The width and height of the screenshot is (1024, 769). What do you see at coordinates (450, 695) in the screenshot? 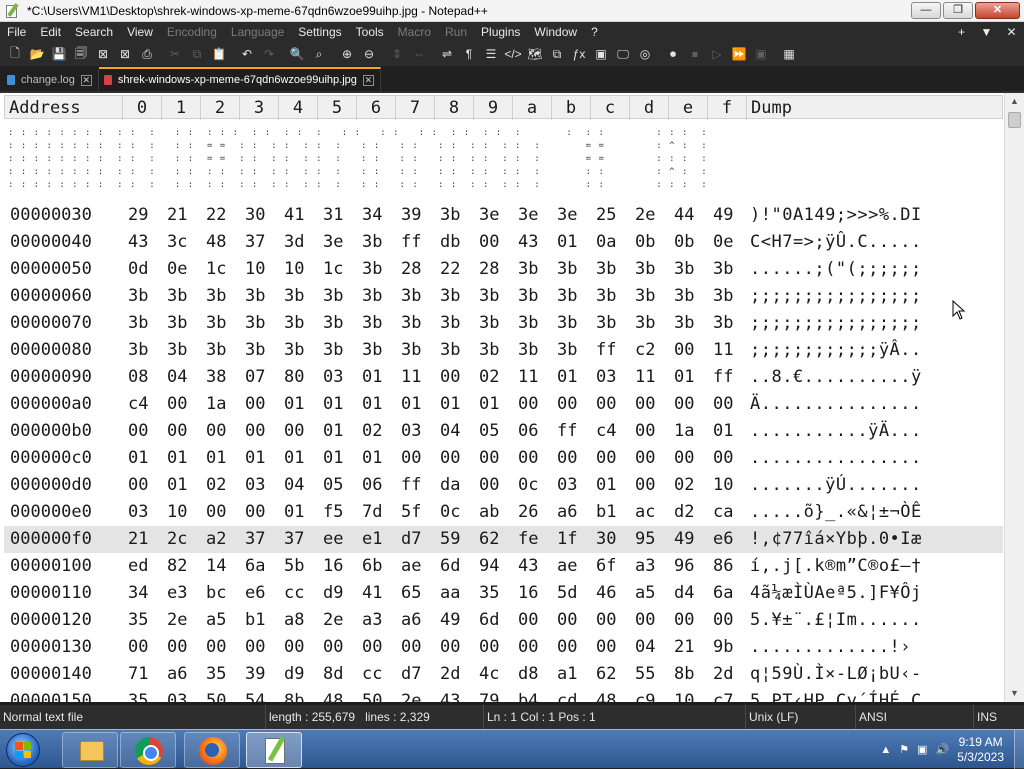
I see `hex-byte: 43` at bounding box center [450, 695].